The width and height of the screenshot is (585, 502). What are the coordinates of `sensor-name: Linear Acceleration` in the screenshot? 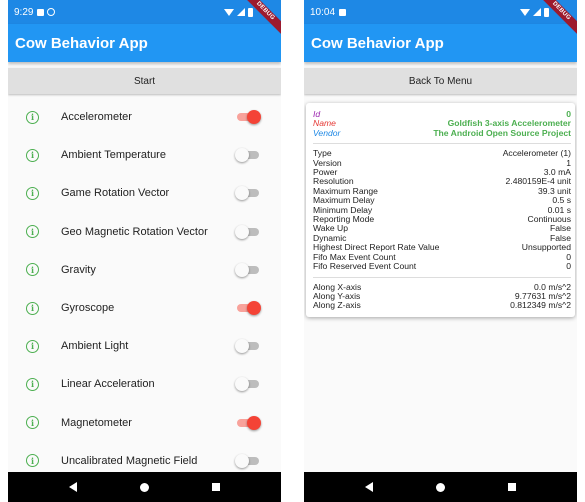 It's located at (108, 384).